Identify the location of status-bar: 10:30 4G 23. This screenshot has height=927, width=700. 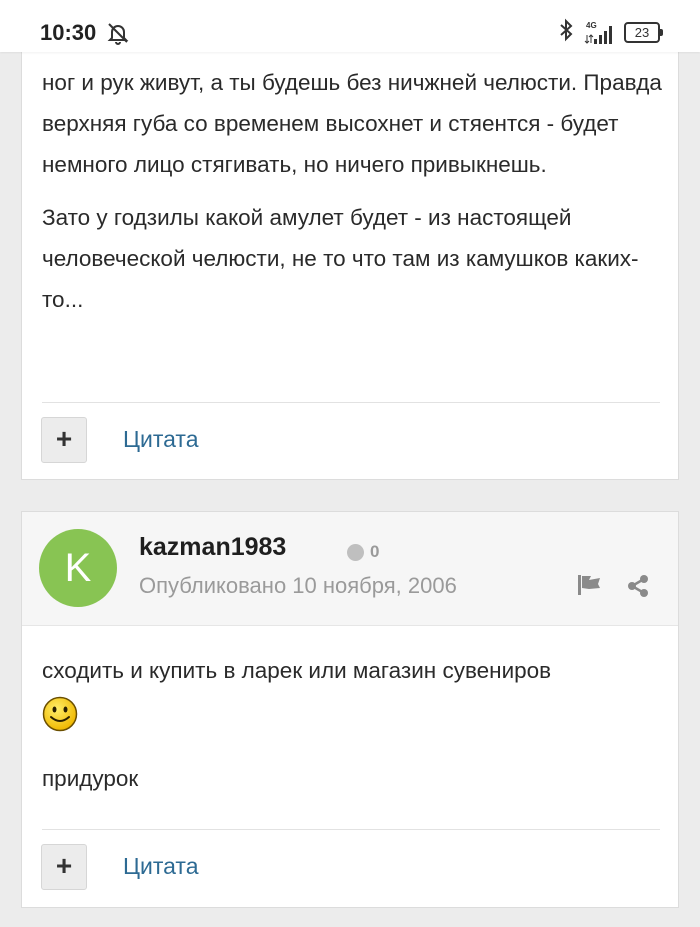
(350, 26).